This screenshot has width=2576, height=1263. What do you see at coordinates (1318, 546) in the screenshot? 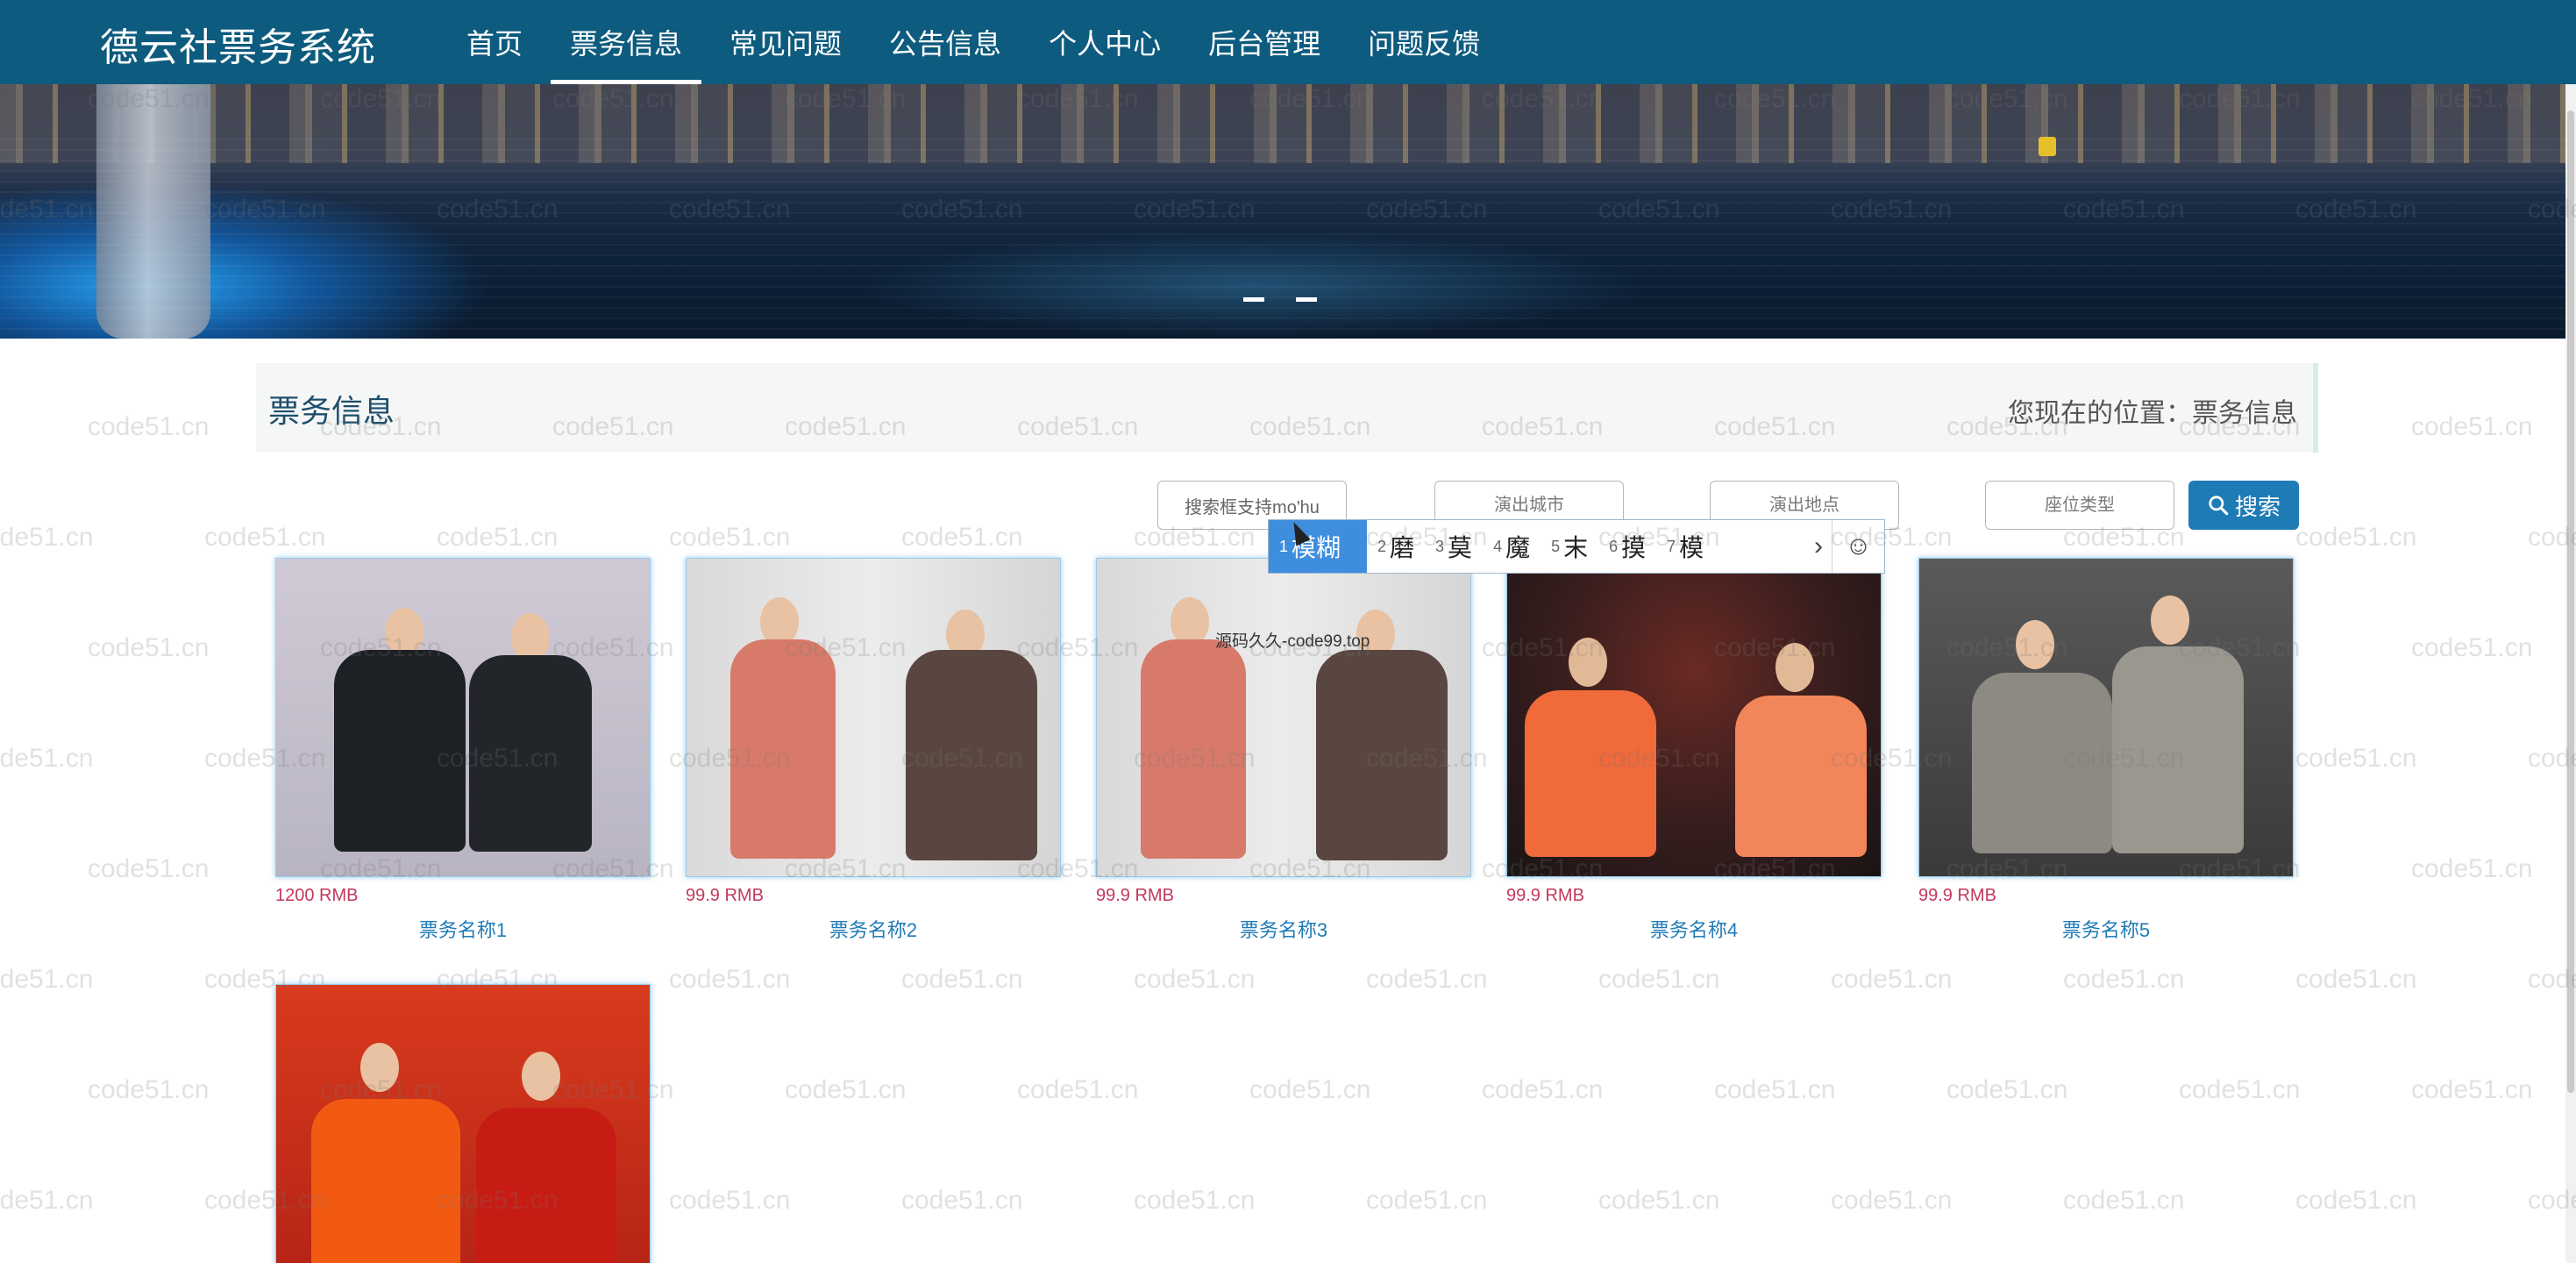
I see `ime-candidate: 1 模糊` at bounding box center [1318, 546].